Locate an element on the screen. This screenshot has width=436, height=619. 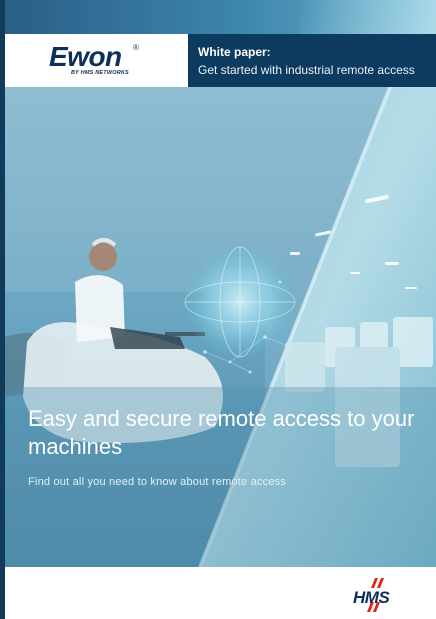
footer: HMS is located at coordinates (220, 593).